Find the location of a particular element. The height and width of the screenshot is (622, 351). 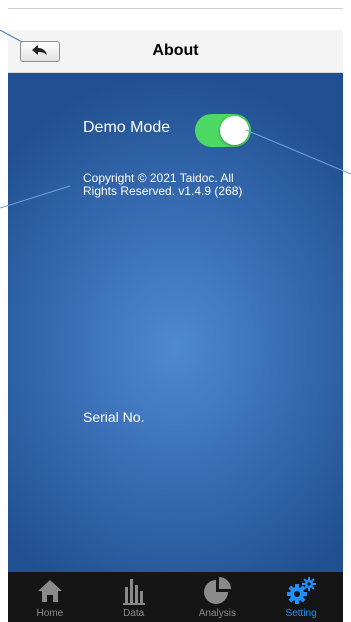

serial-number-label: Serial No. is located at coordinates (114, 417).